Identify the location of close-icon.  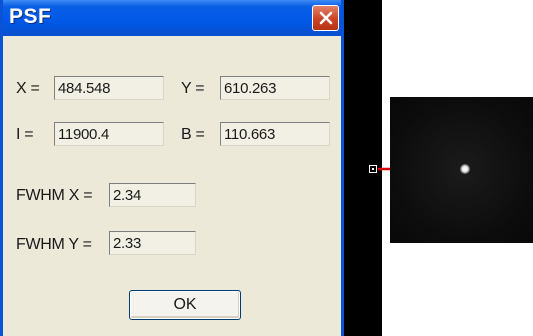
(326, 18).